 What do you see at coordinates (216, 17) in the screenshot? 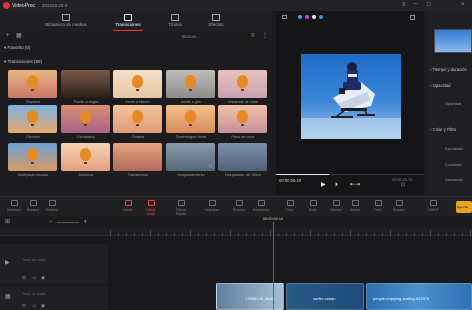
I see `effects-icon` at bounding box center [216, 17].